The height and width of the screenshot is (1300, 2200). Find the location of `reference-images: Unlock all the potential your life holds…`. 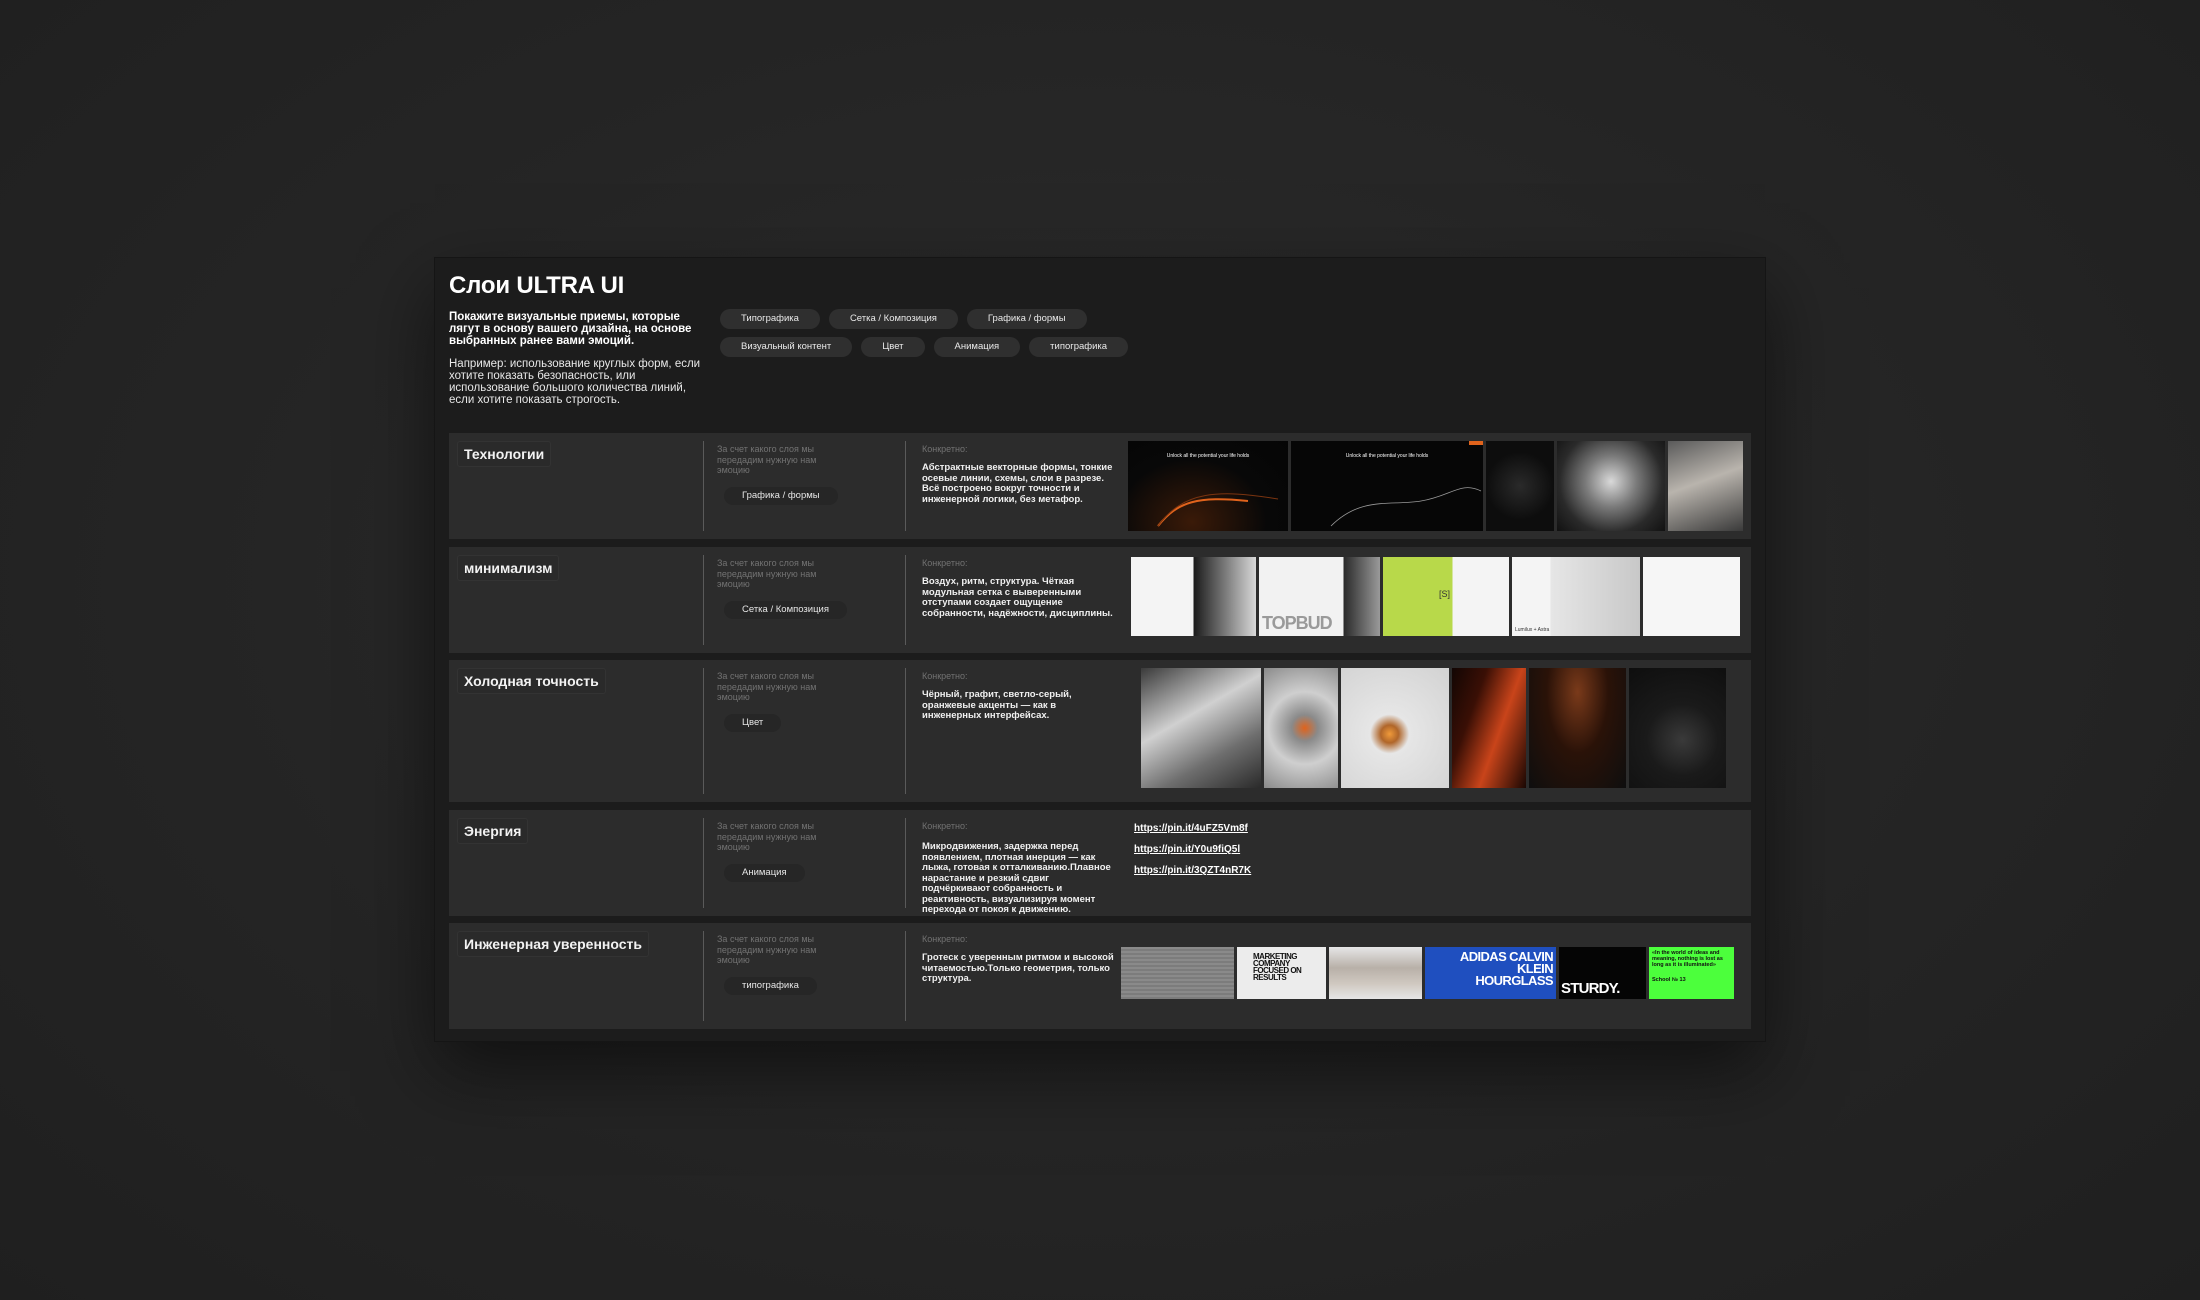

reference-images: Unlock all the potential your life holds… is located at coordinates (1435, 486).